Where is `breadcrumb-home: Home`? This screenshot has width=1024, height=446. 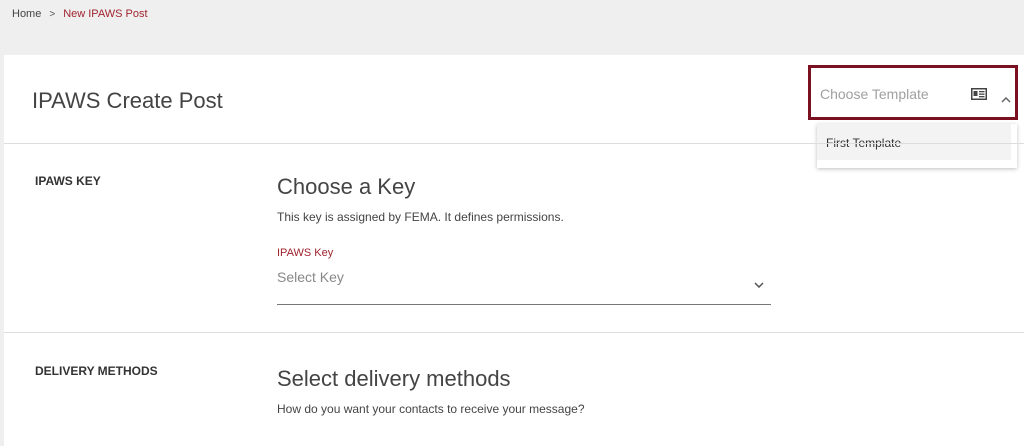
breadcrumb-home: Home is located at coordinates (26, 14).